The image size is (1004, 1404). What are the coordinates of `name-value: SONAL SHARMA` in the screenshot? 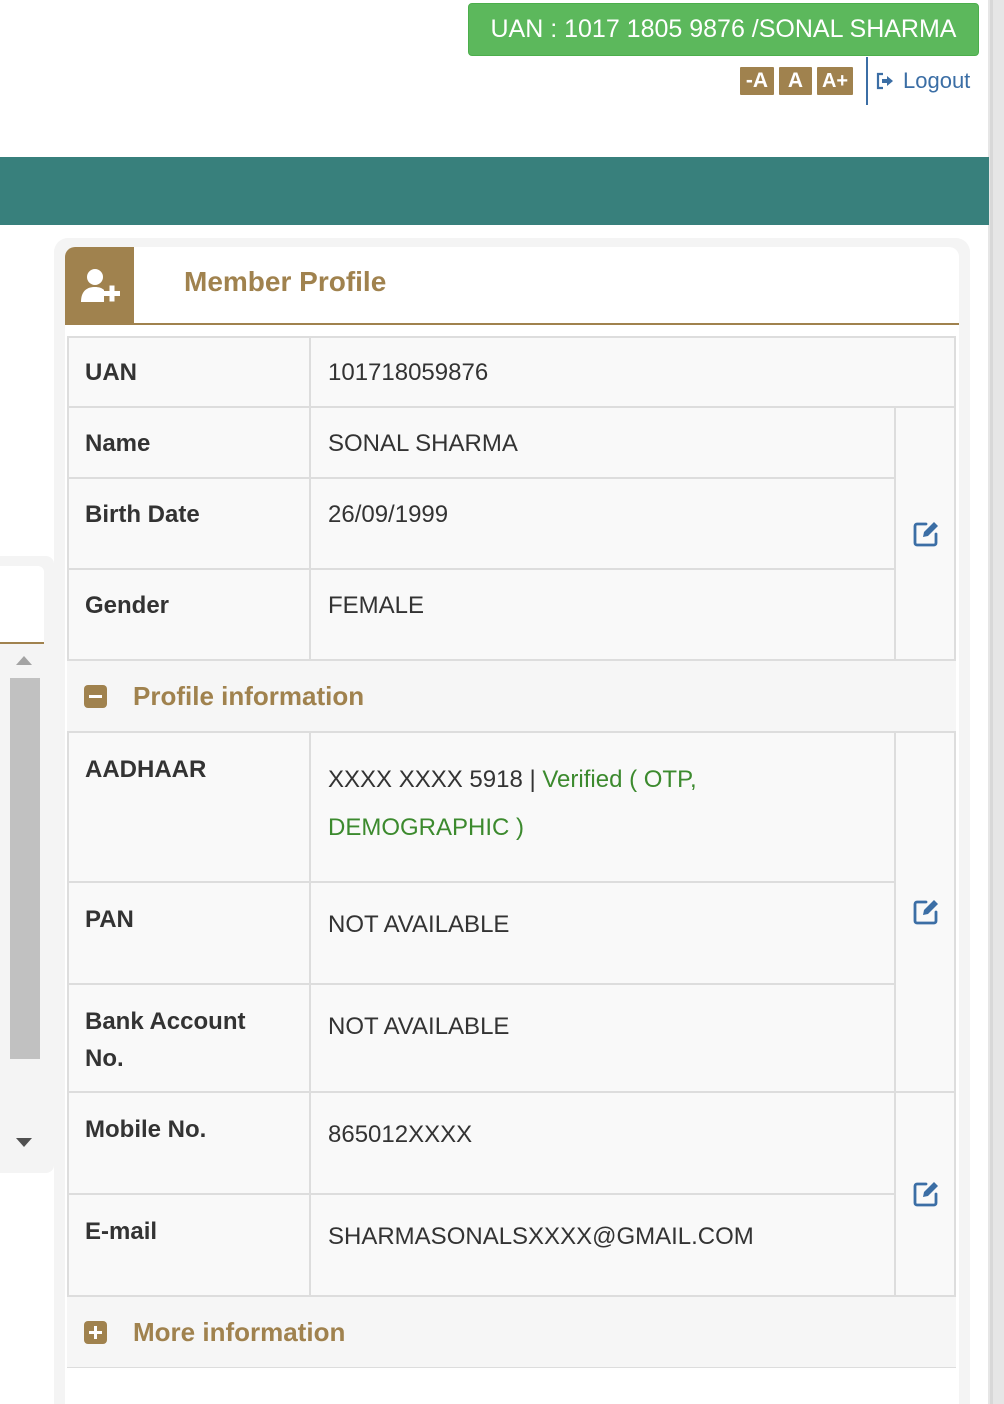 It's located at (414, 444).